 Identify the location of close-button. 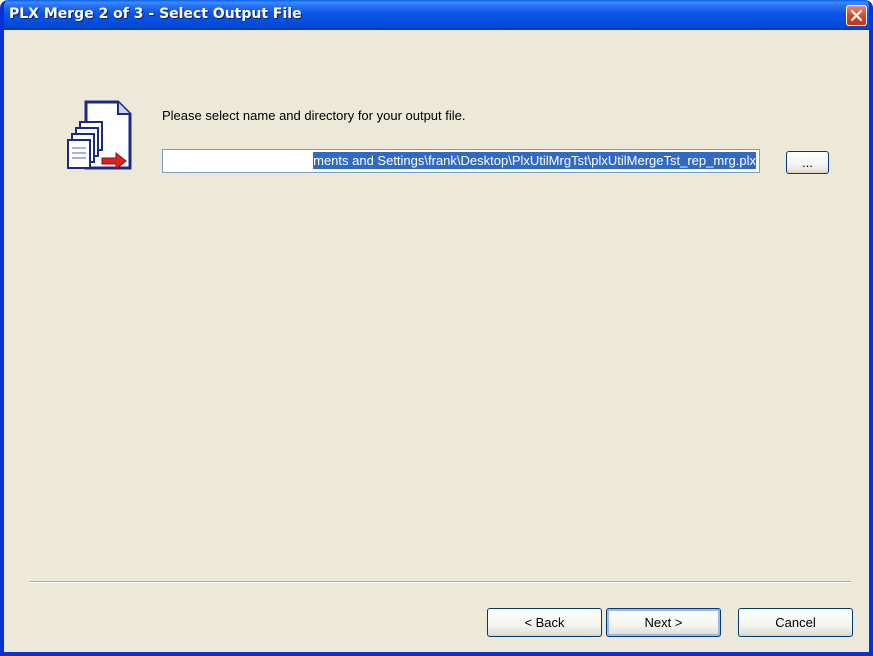
(856, 15).